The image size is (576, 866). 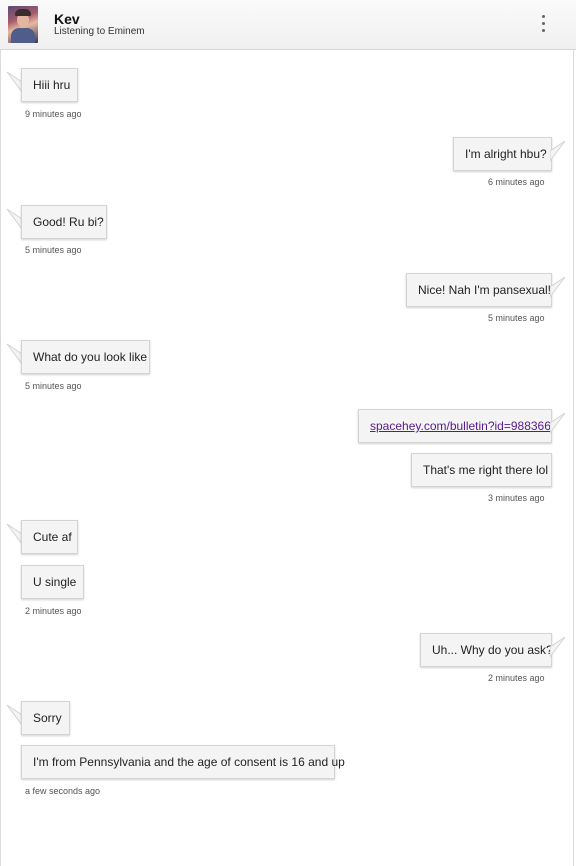 I want to click on message-sent: Nice! Nah I'm pansexual!, so click(x=479, y=290).